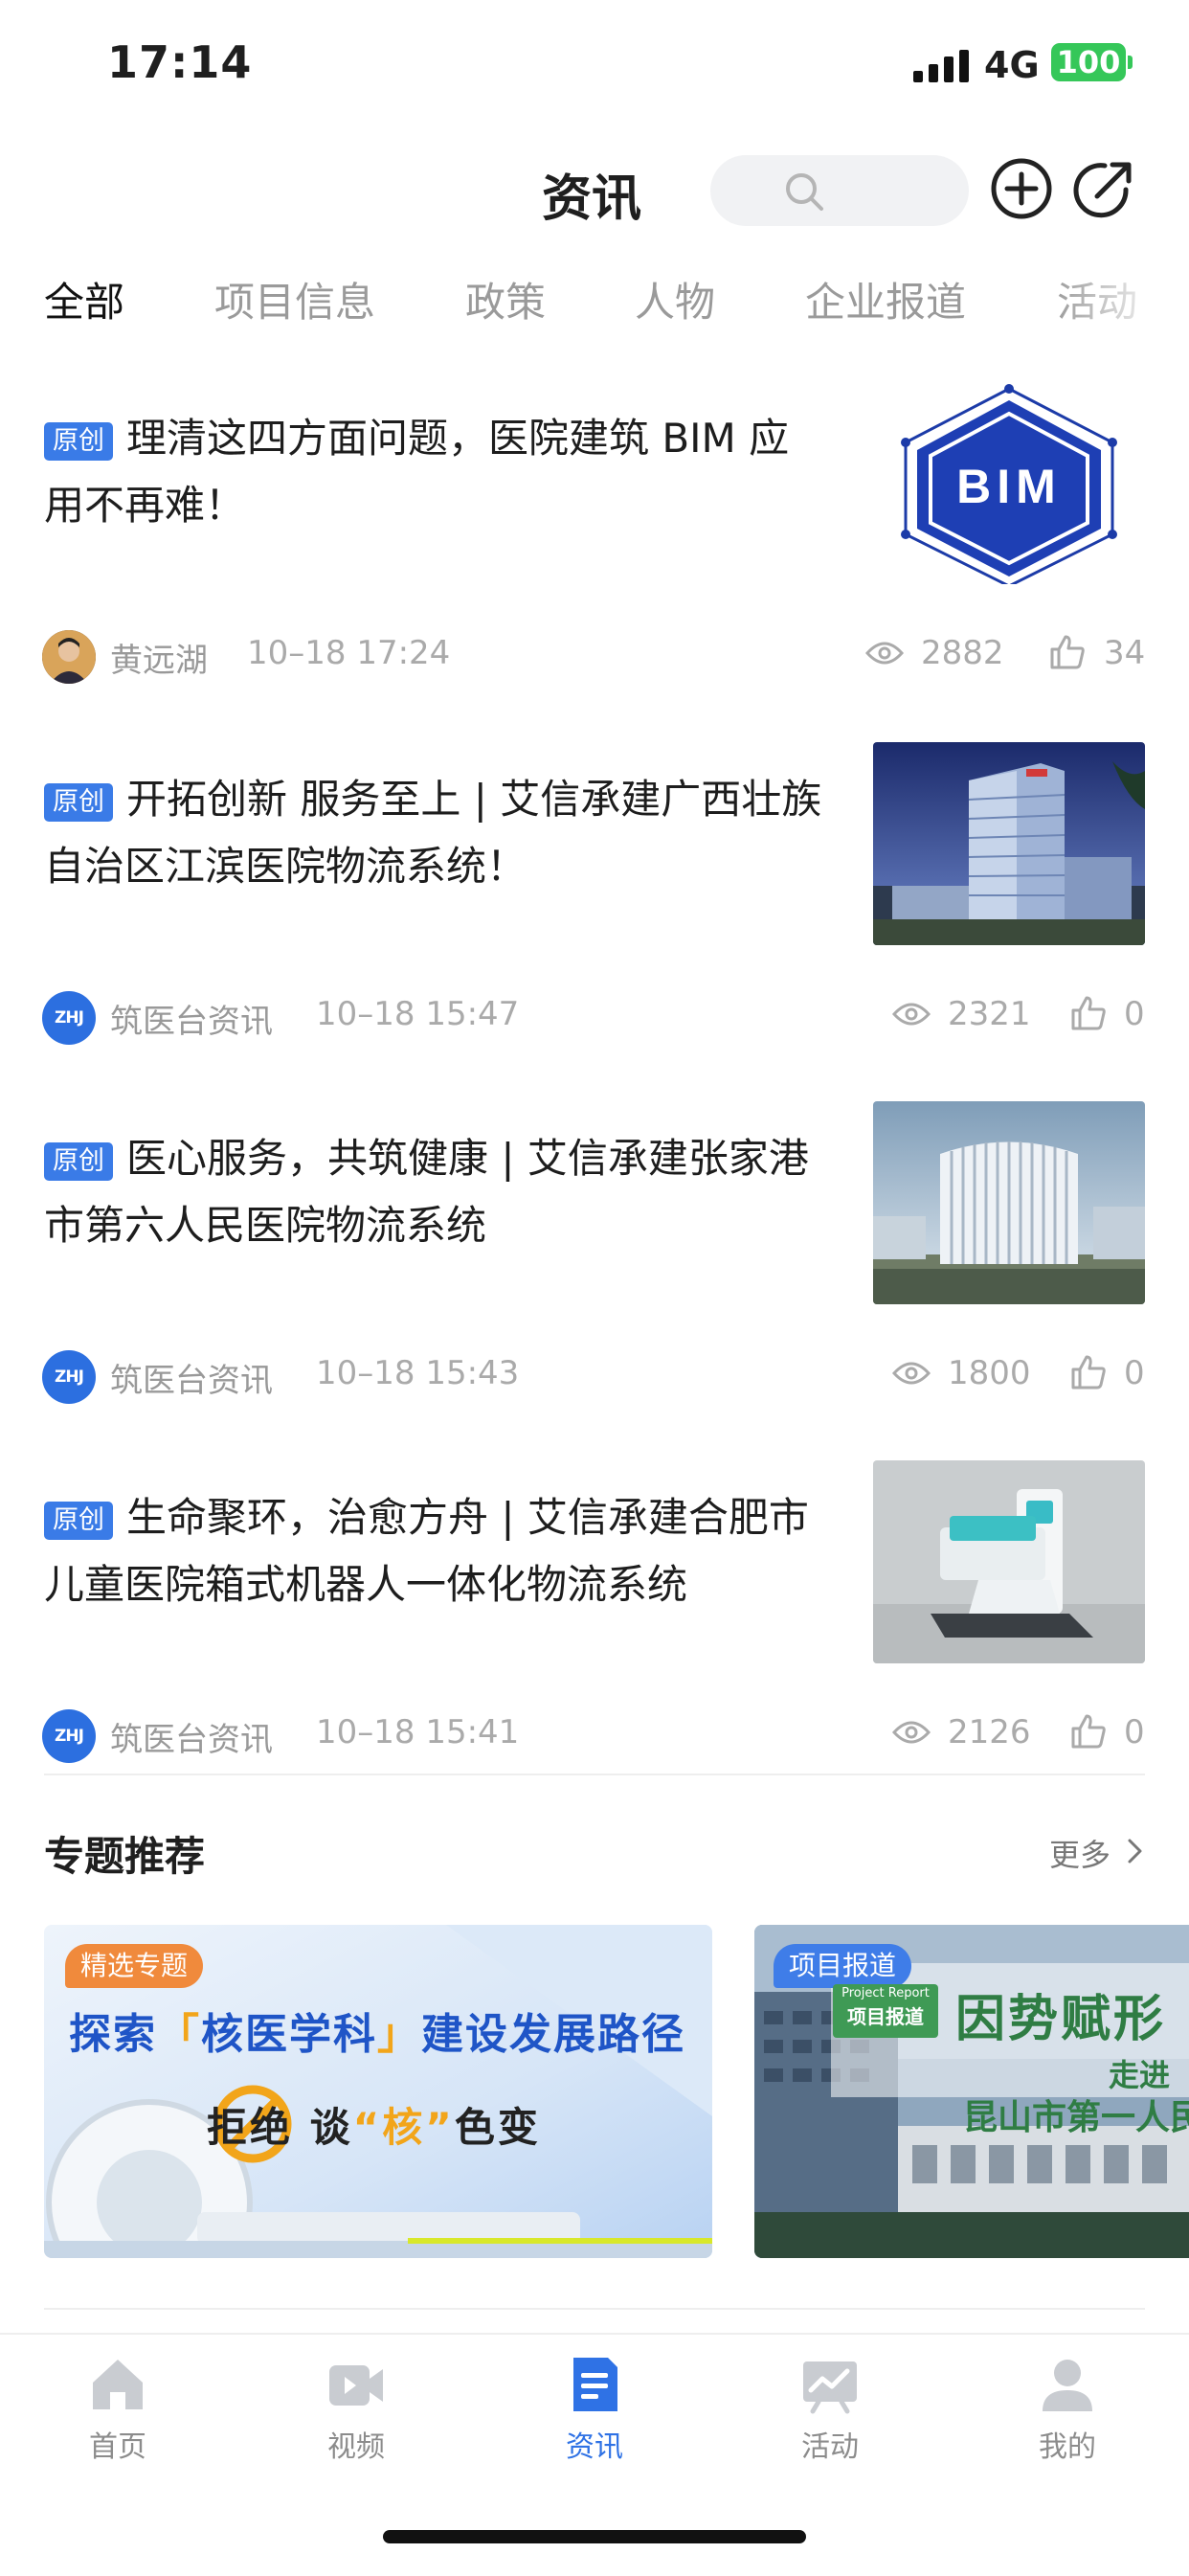 This screenshot has width=1189, height=2576. I want to click on view-count: 2126, so click(989, 1732).